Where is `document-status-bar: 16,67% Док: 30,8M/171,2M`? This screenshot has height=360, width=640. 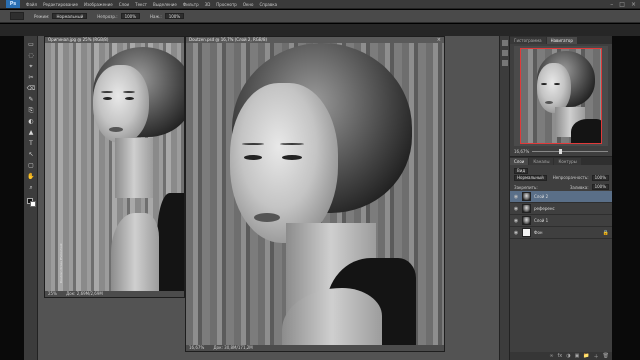 document-status-bar: 16,67% Док: 30,8M/171,2M is located at coordinates (315, 348).